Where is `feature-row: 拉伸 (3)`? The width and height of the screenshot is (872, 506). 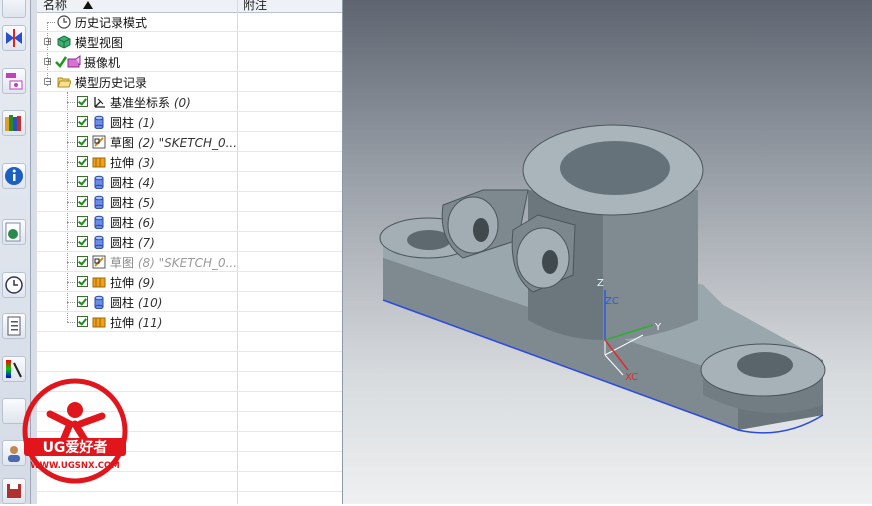
feature-row: 拉伸 (3) is located at coordinates (189, 162).